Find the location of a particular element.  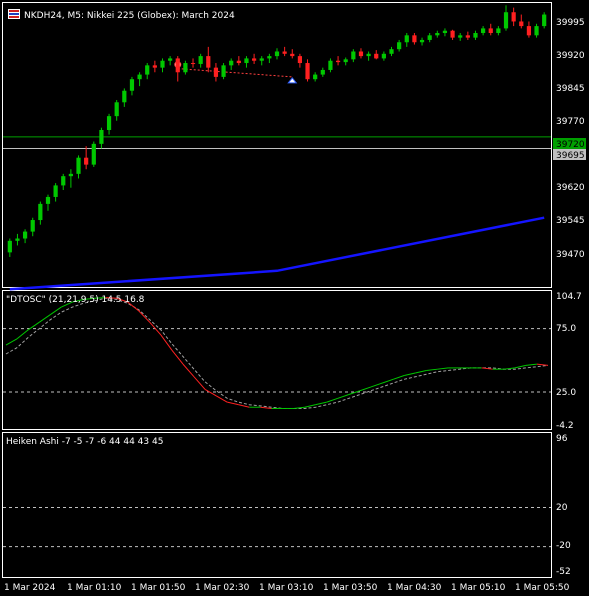

level-value: 39695 is located at coordinates (570, 156).